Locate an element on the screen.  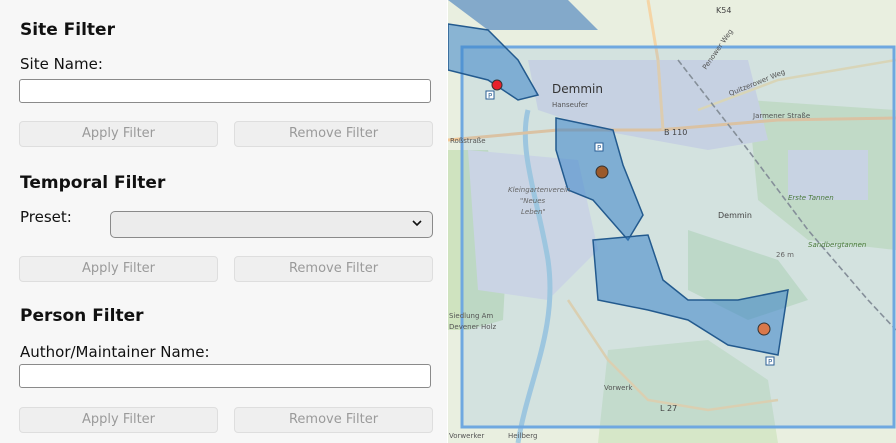
site-apply-filter-button: Apply Filter is located at coordinates (118, 134).